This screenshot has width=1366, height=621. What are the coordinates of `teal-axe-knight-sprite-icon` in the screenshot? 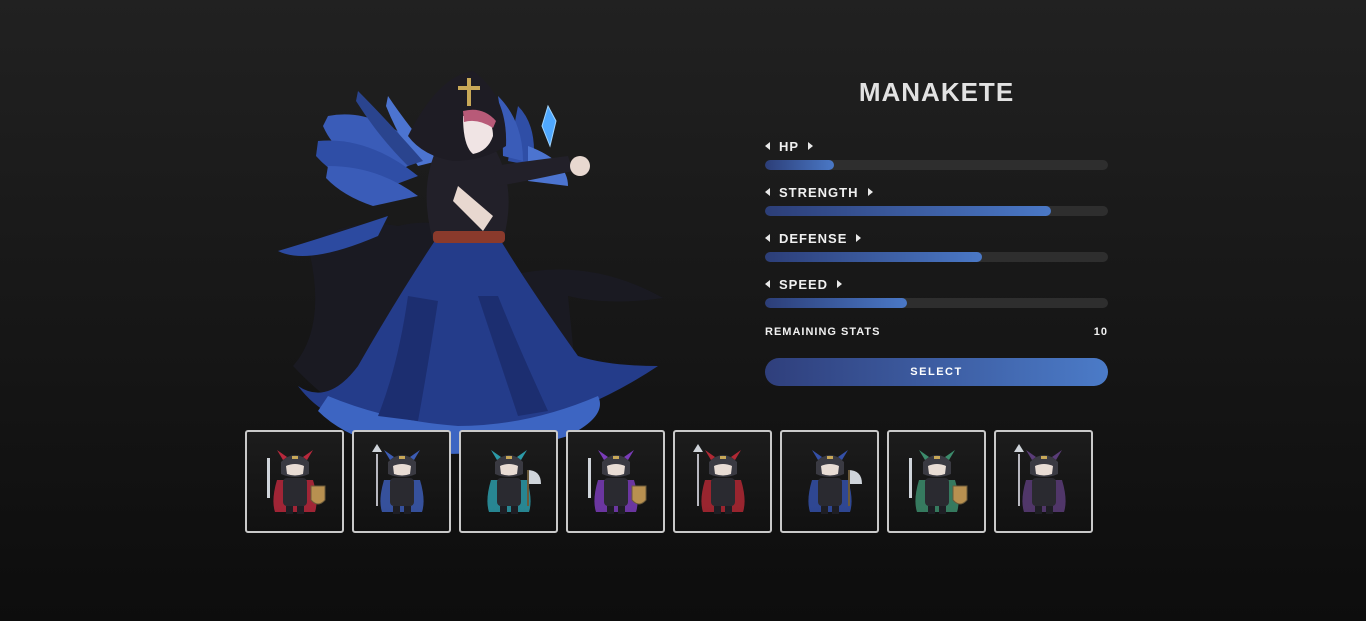 It's located at (513, 481).